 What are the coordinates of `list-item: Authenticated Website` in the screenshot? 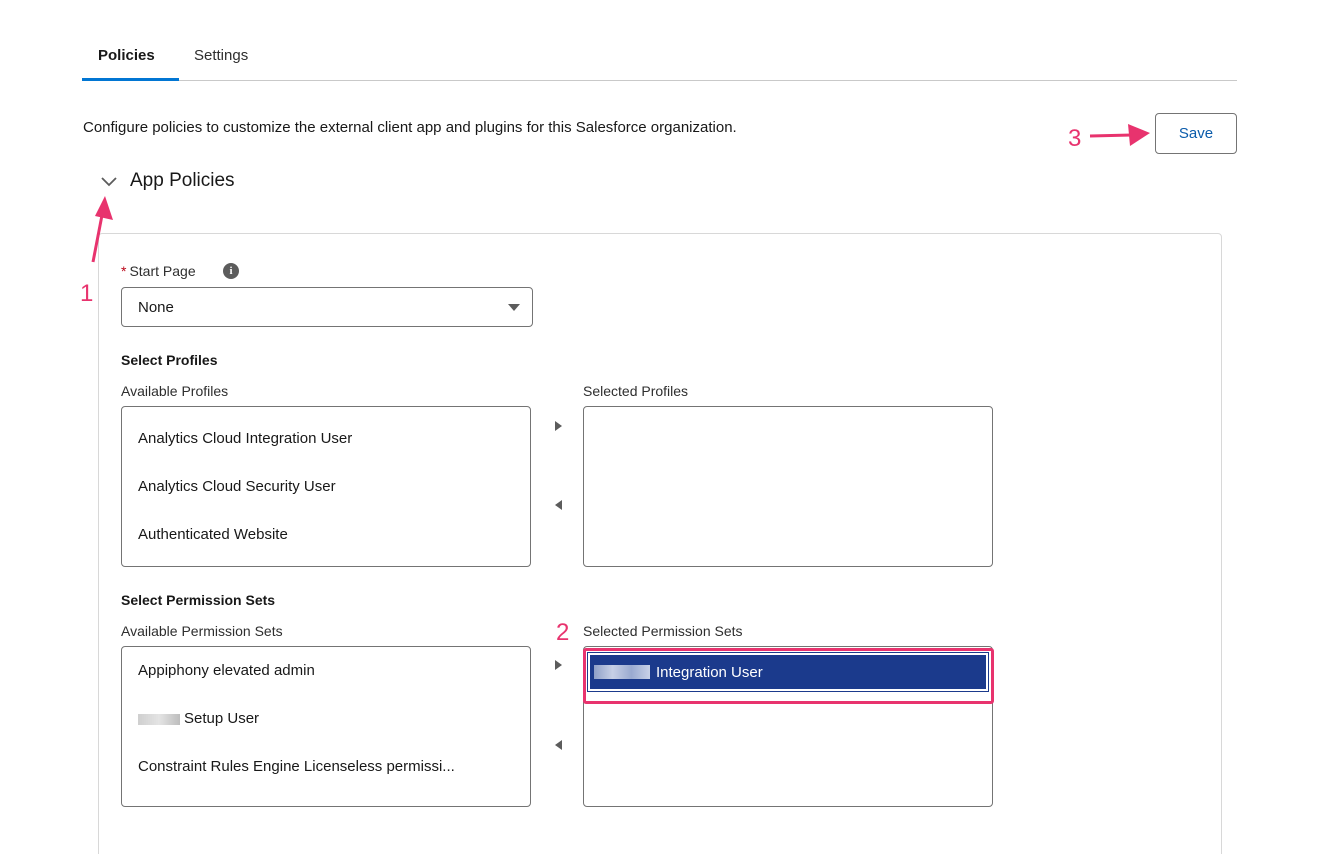 It's located at (213, 534).